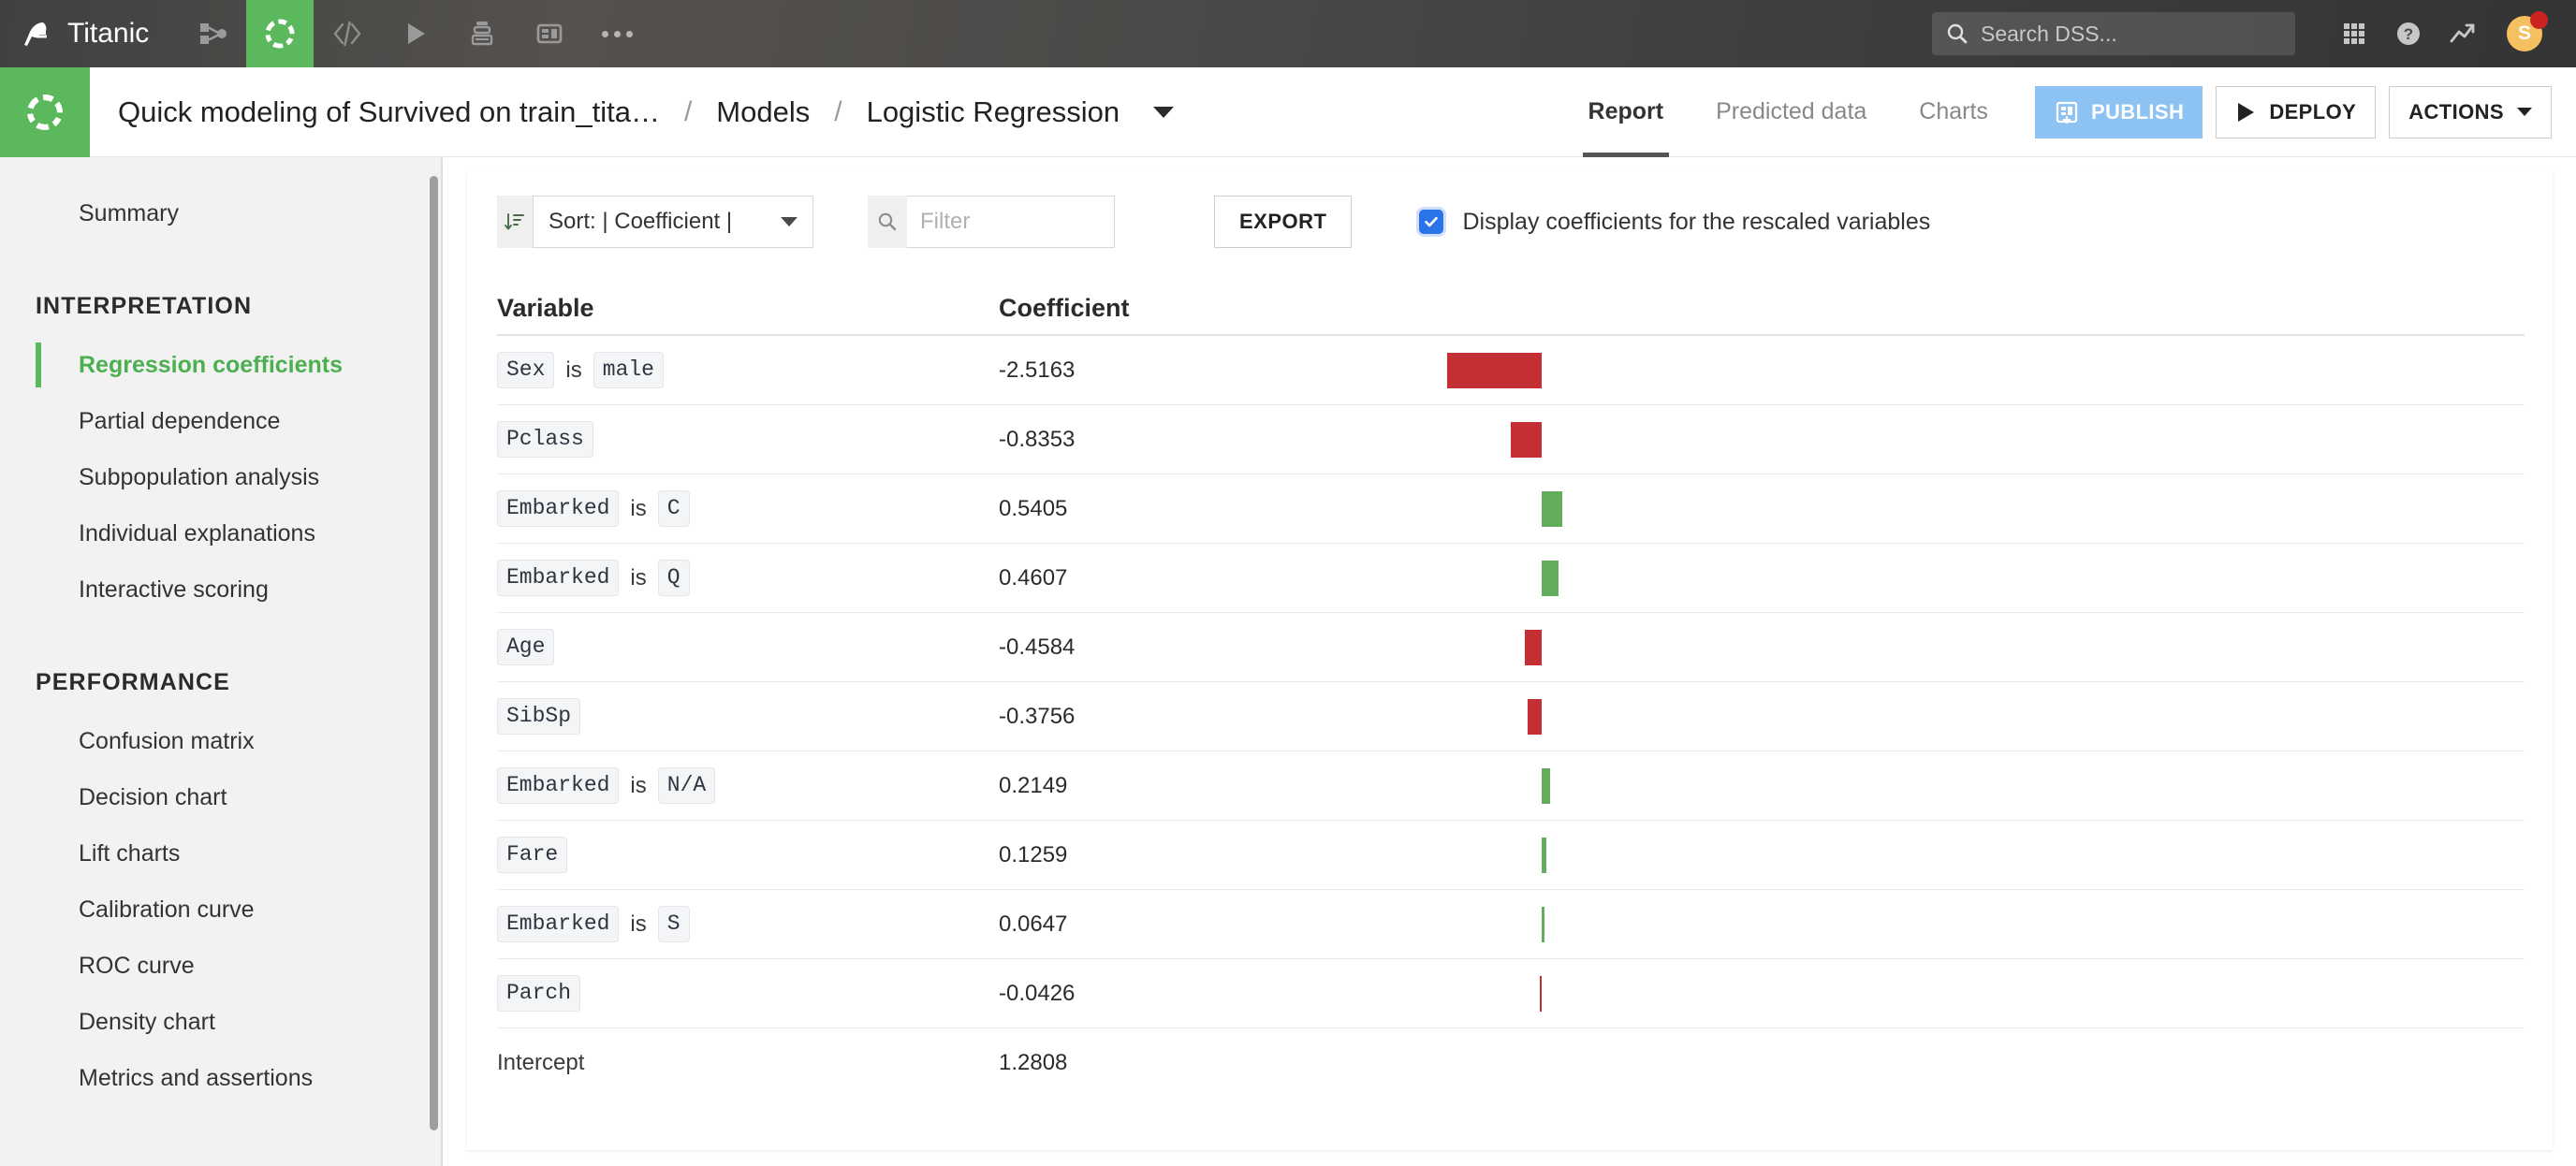 The height and width of the screenshot is (1166, 2576). What do you see at coordinates (617, 33) in the screenshot?
I see `more-ellipsis-icon` at bounding box center [617, 33].